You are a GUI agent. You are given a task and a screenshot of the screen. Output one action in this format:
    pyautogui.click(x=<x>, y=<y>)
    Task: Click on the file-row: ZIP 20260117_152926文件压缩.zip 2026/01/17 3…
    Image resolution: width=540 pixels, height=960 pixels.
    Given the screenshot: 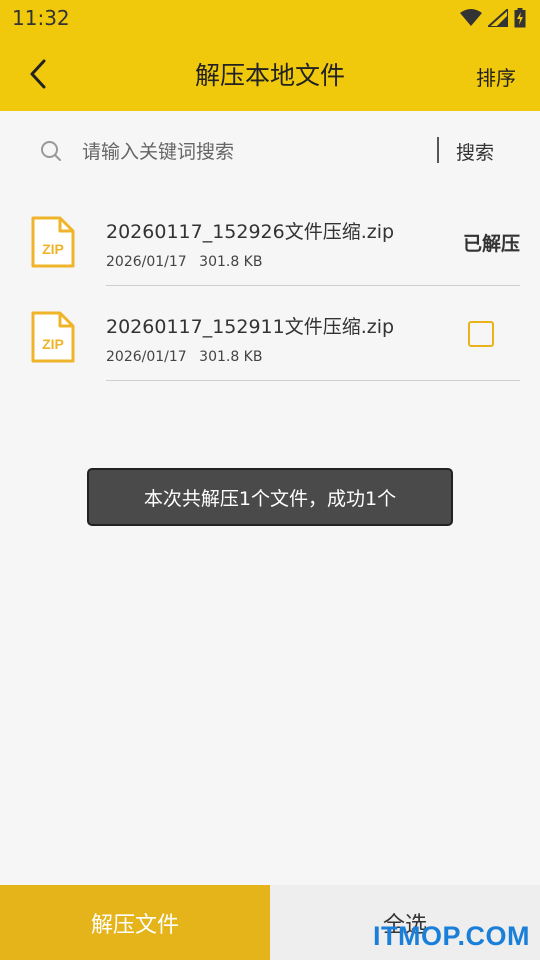 What is the action you would take?
    pyautogui.click(x=270, y=238)
    